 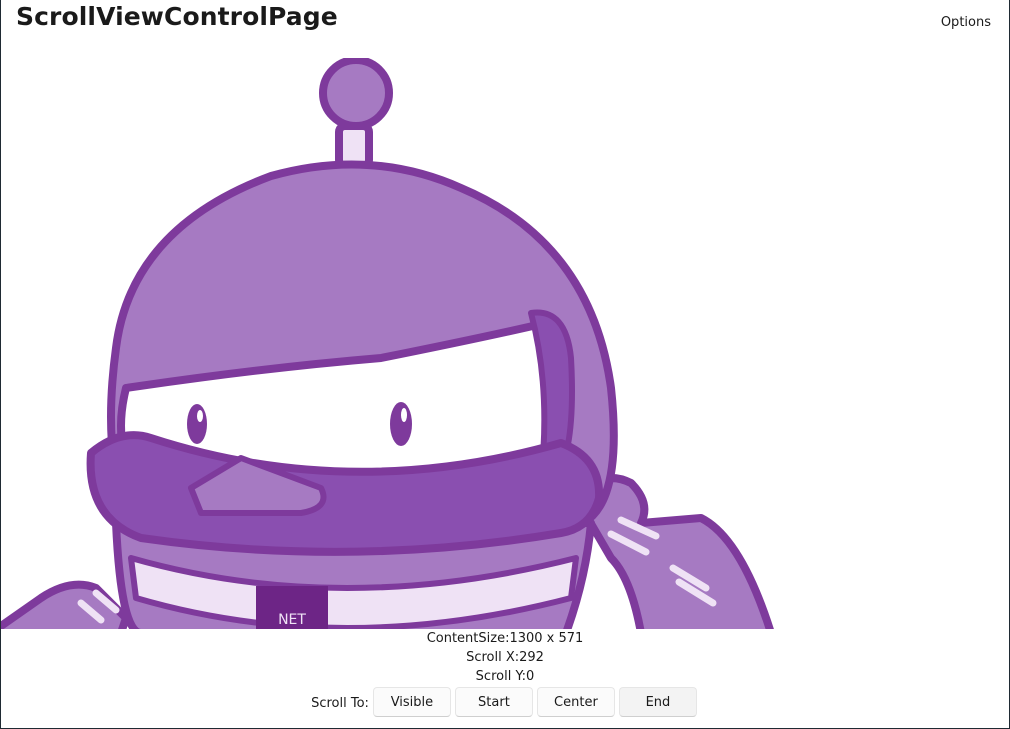 I want to click on content-size-label: ContentSize:1300 x 571, so click(x=505, y=638).